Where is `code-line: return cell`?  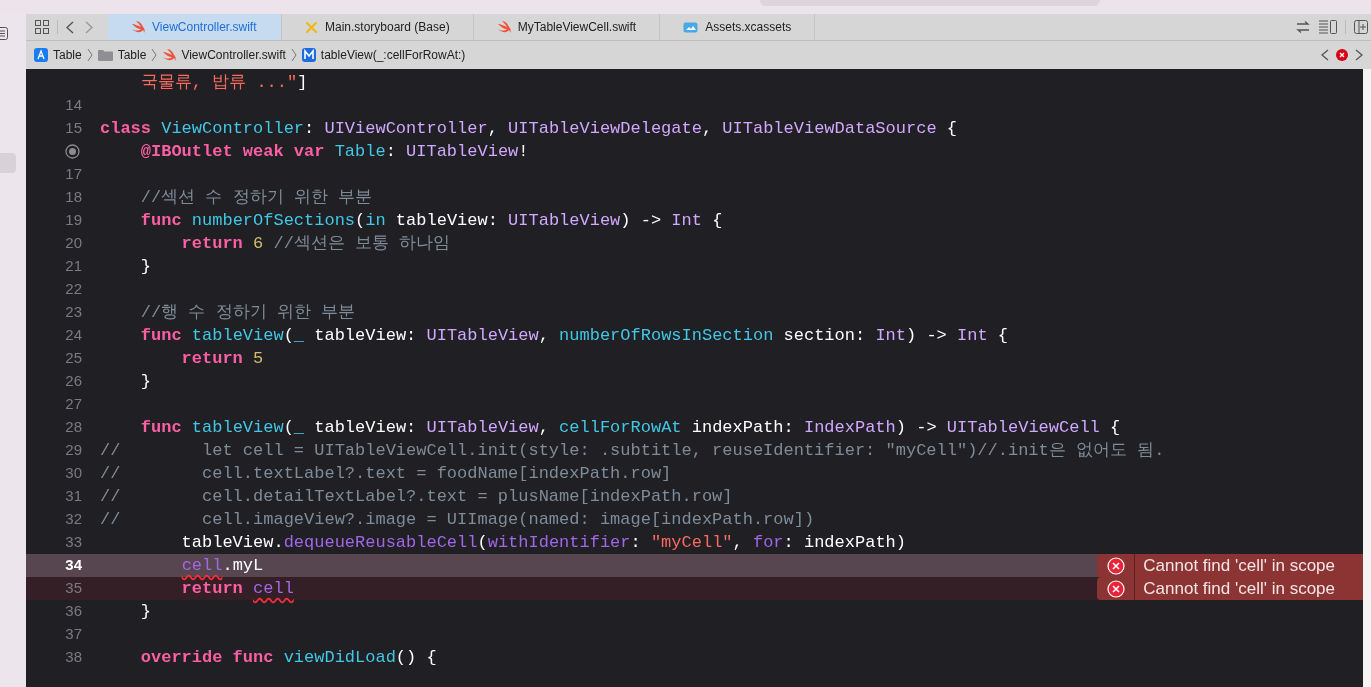 code-line: return cell is located at coordinates (237, 588).